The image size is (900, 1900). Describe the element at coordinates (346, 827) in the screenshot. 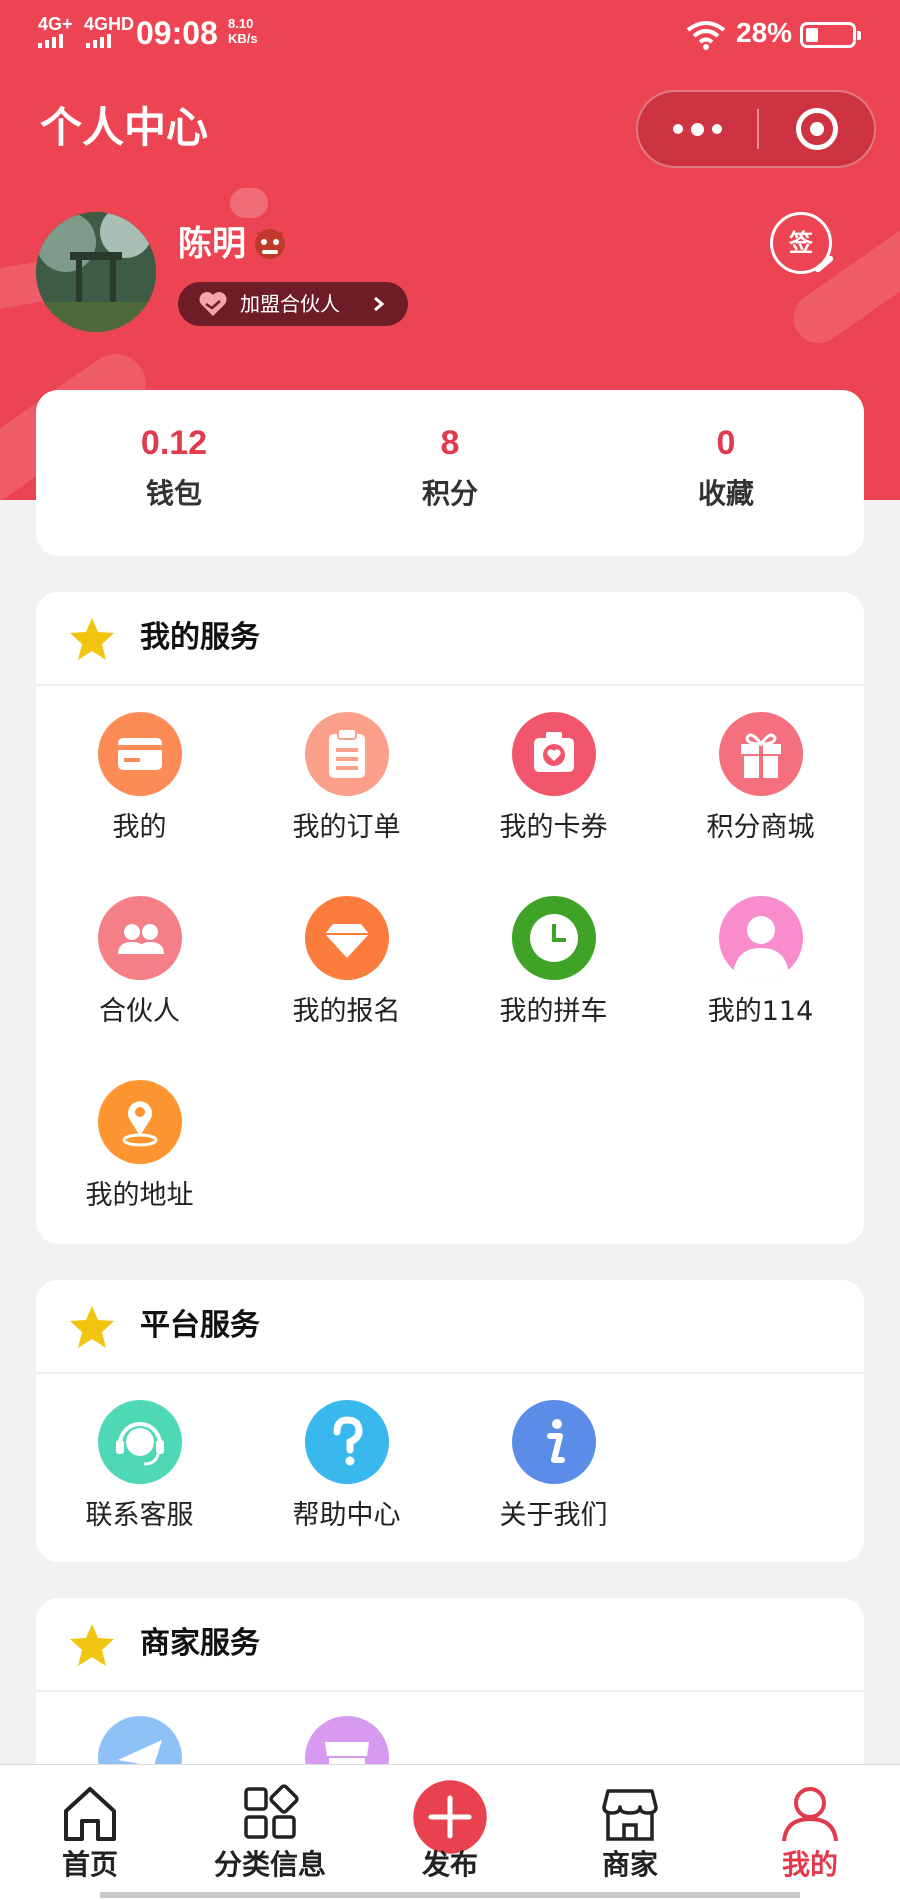

I see `service-label: 我的订单` at that location.